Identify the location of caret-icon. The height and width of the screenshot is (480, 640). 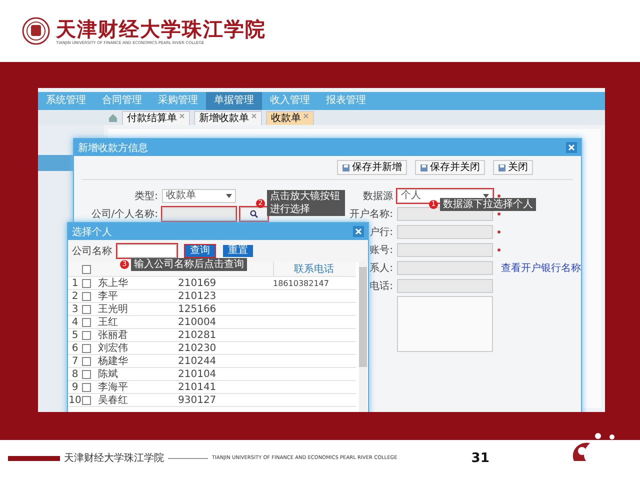
(229, 196).